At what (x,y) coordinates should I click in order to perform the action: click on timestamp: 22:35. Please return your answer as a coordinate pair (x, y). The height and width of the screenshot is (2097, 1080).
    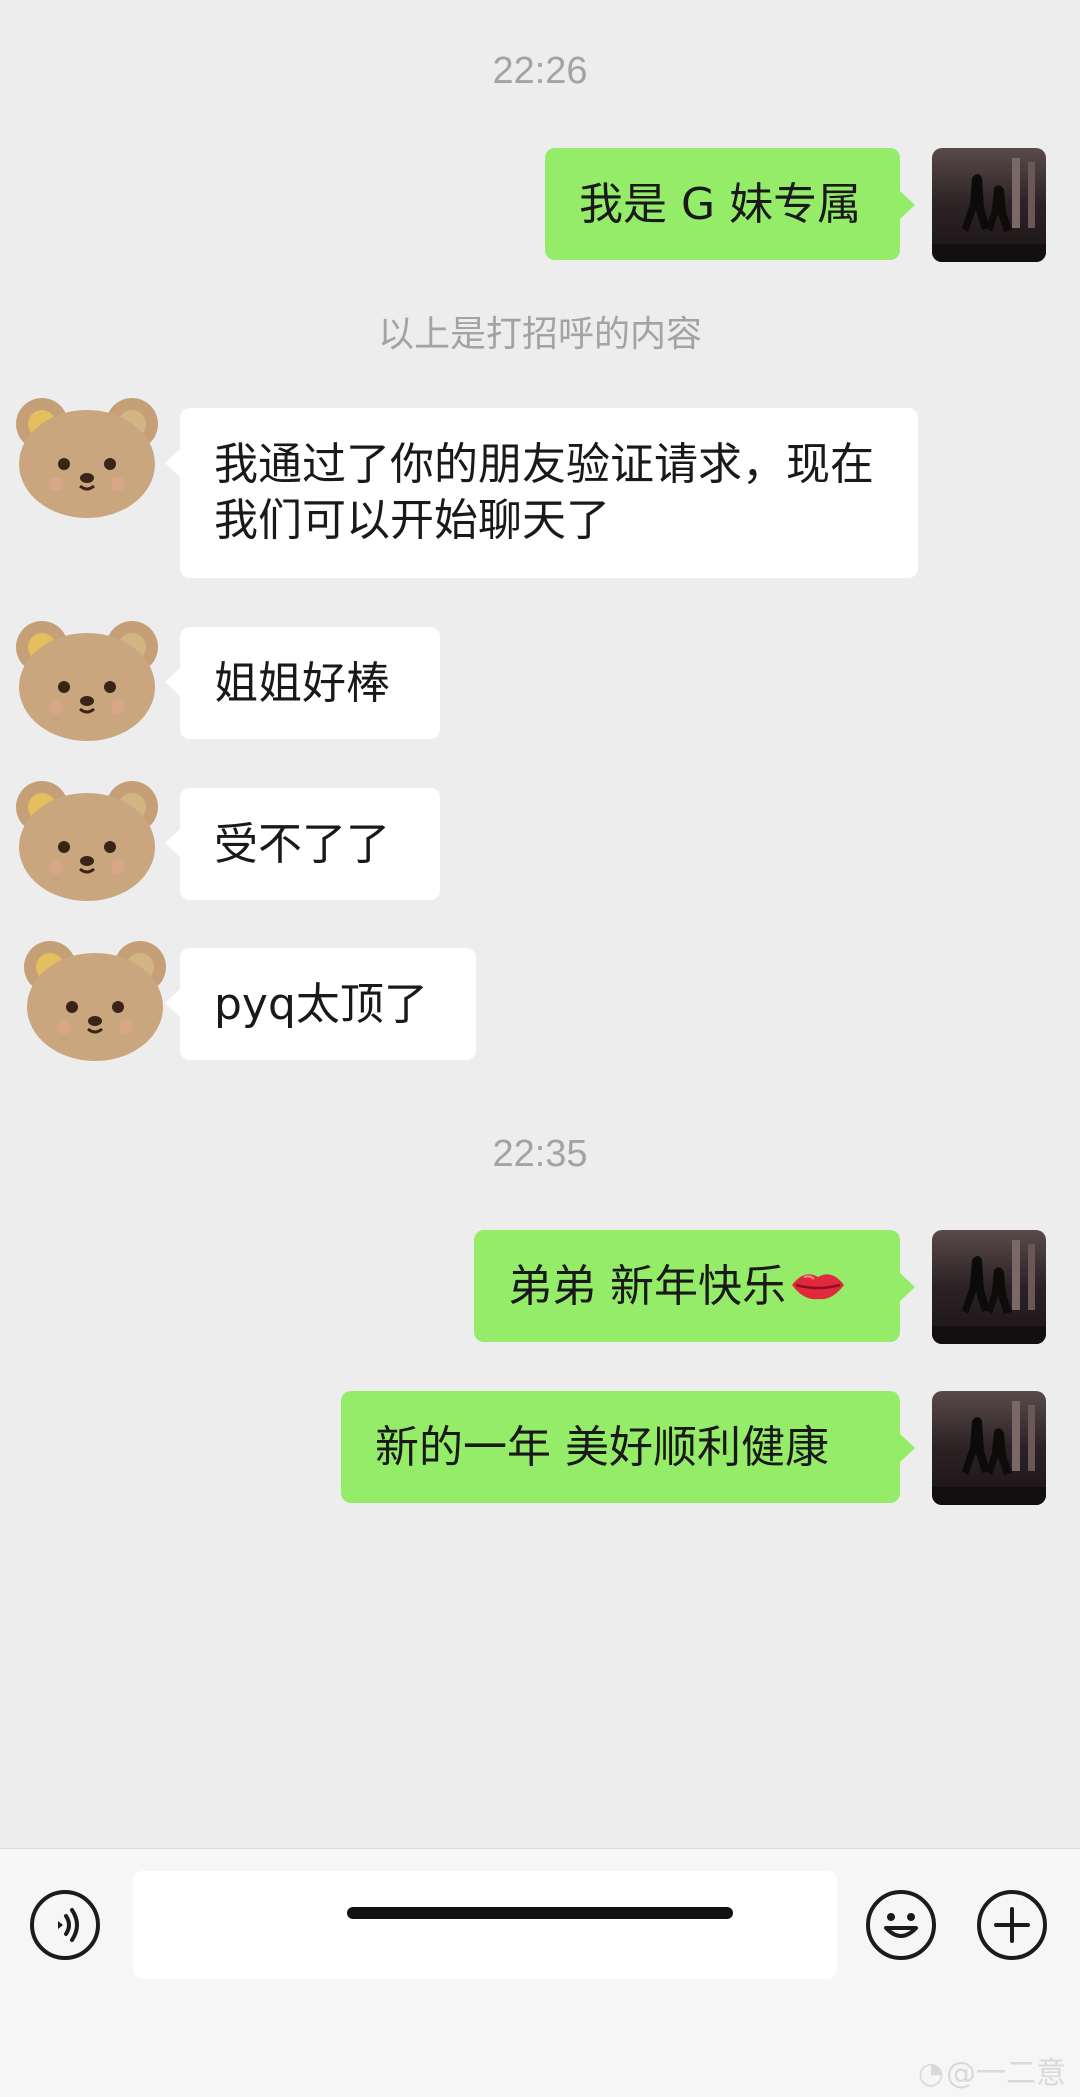
    Looking at the image, I should click on (540, 1154).